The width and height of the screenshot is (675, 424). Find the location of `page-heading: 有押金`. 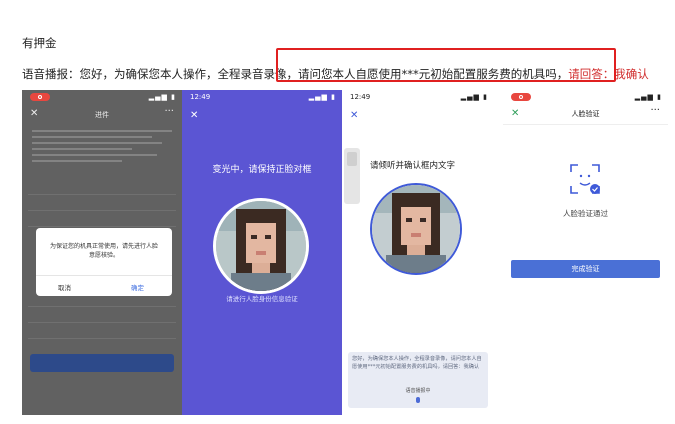

page-heading: 有押金 is located at coordinates (39, 43).